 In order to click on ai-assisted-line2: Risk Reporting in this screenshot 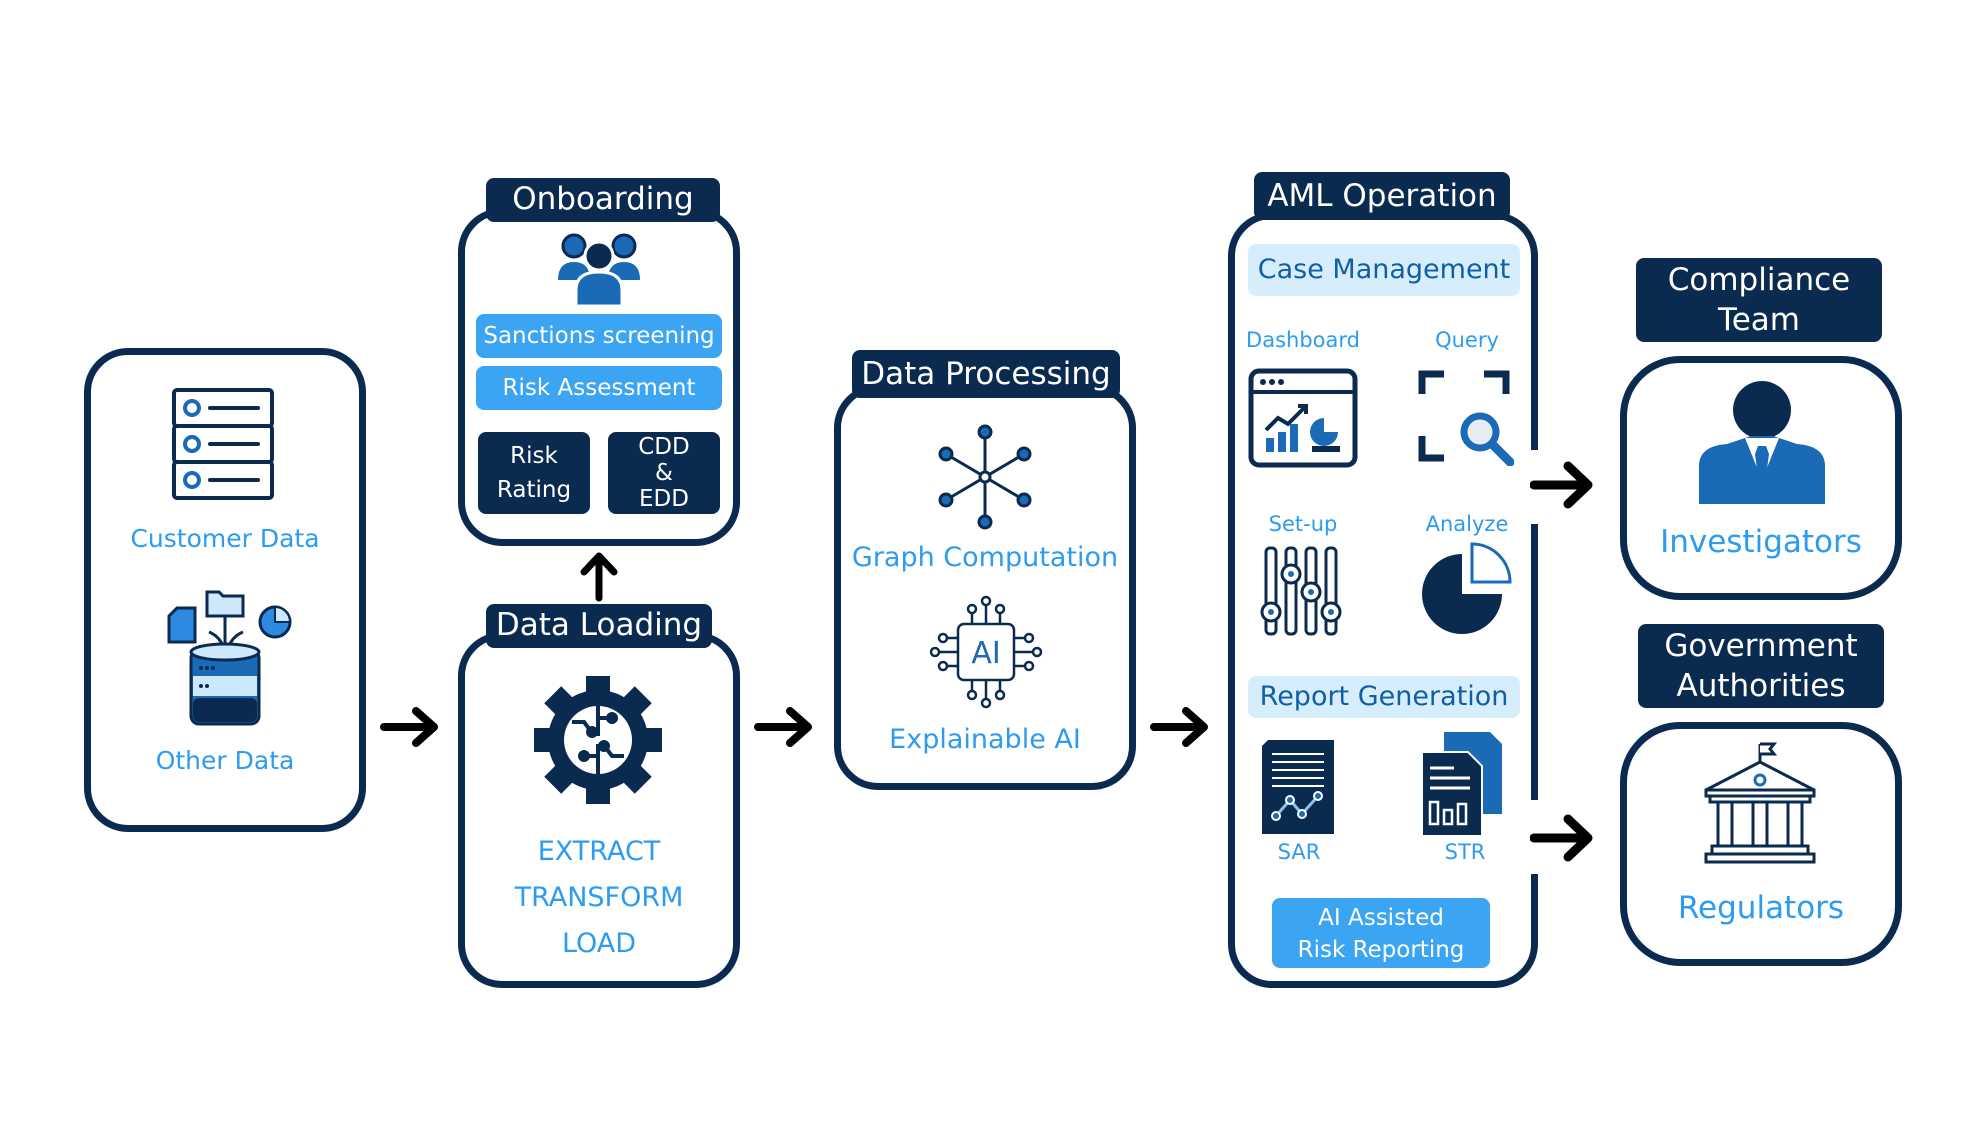, I will do `click(1381, 950)`.